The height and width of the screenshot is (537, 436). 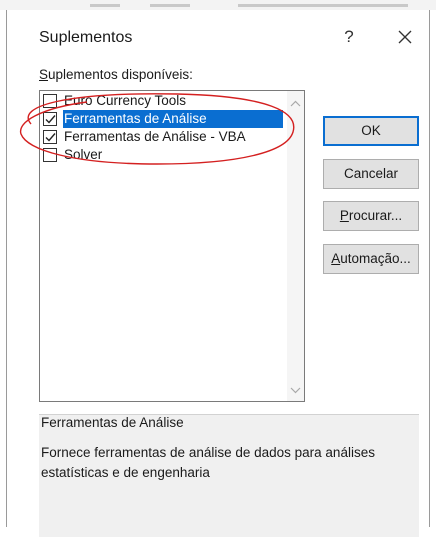 What do you see at coordinates (173, 119) in the screenshot?
I see `list-item-label: Ferramentas de Análise` at bounding box center [173, 119].